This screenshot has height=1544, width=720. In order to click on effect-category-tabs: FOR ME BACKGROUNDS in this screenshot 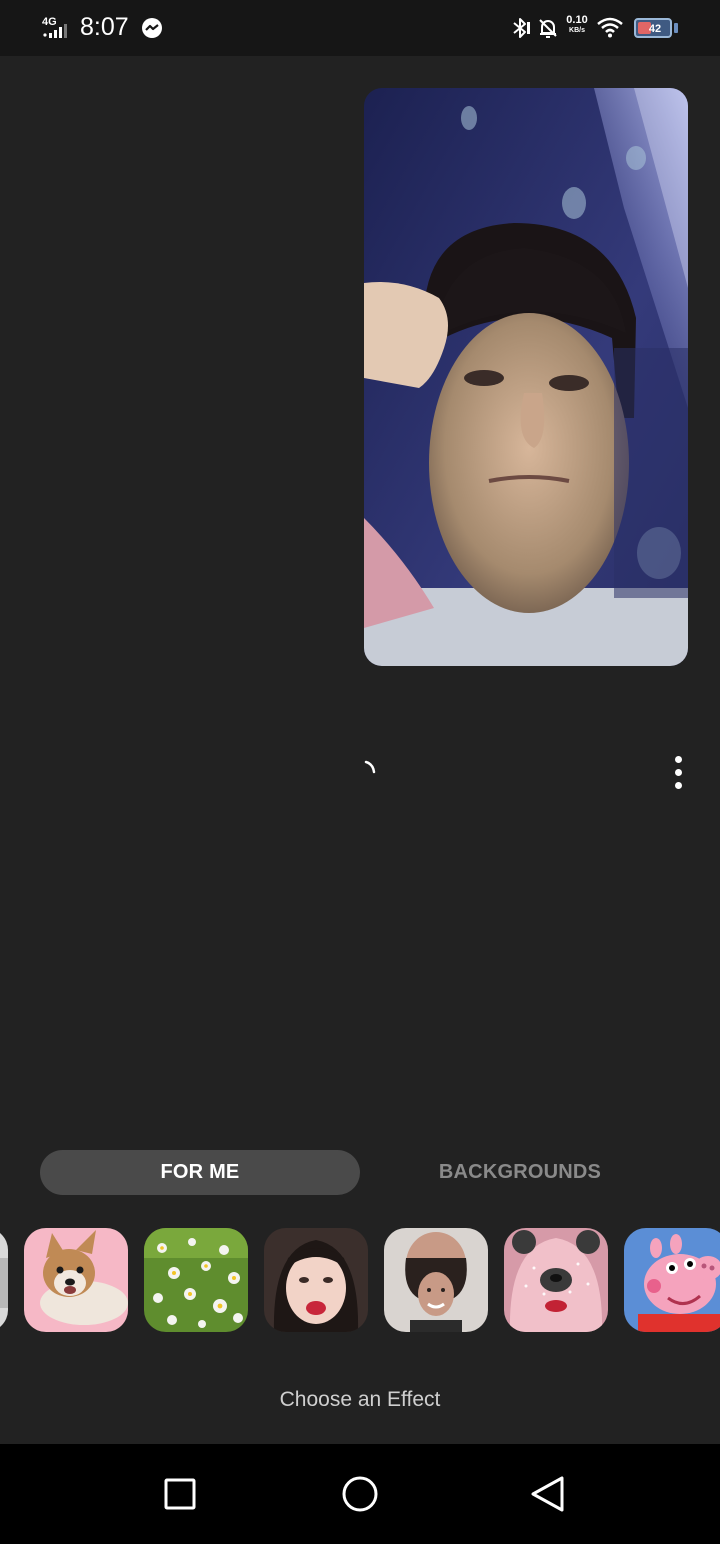, I will do `click(360, 1172)`.